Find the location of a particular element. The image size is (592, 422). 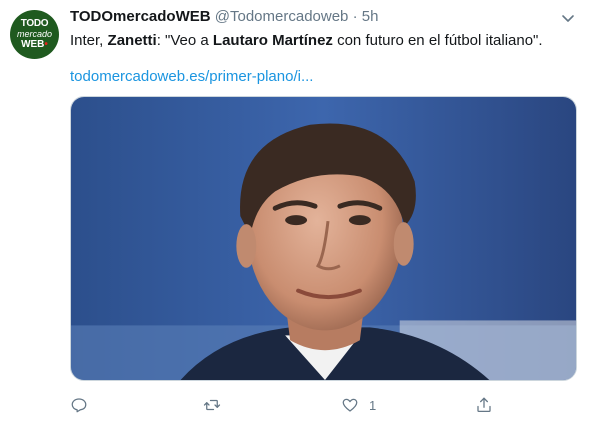

like-count: 1 is located at coordinates (373, 405).